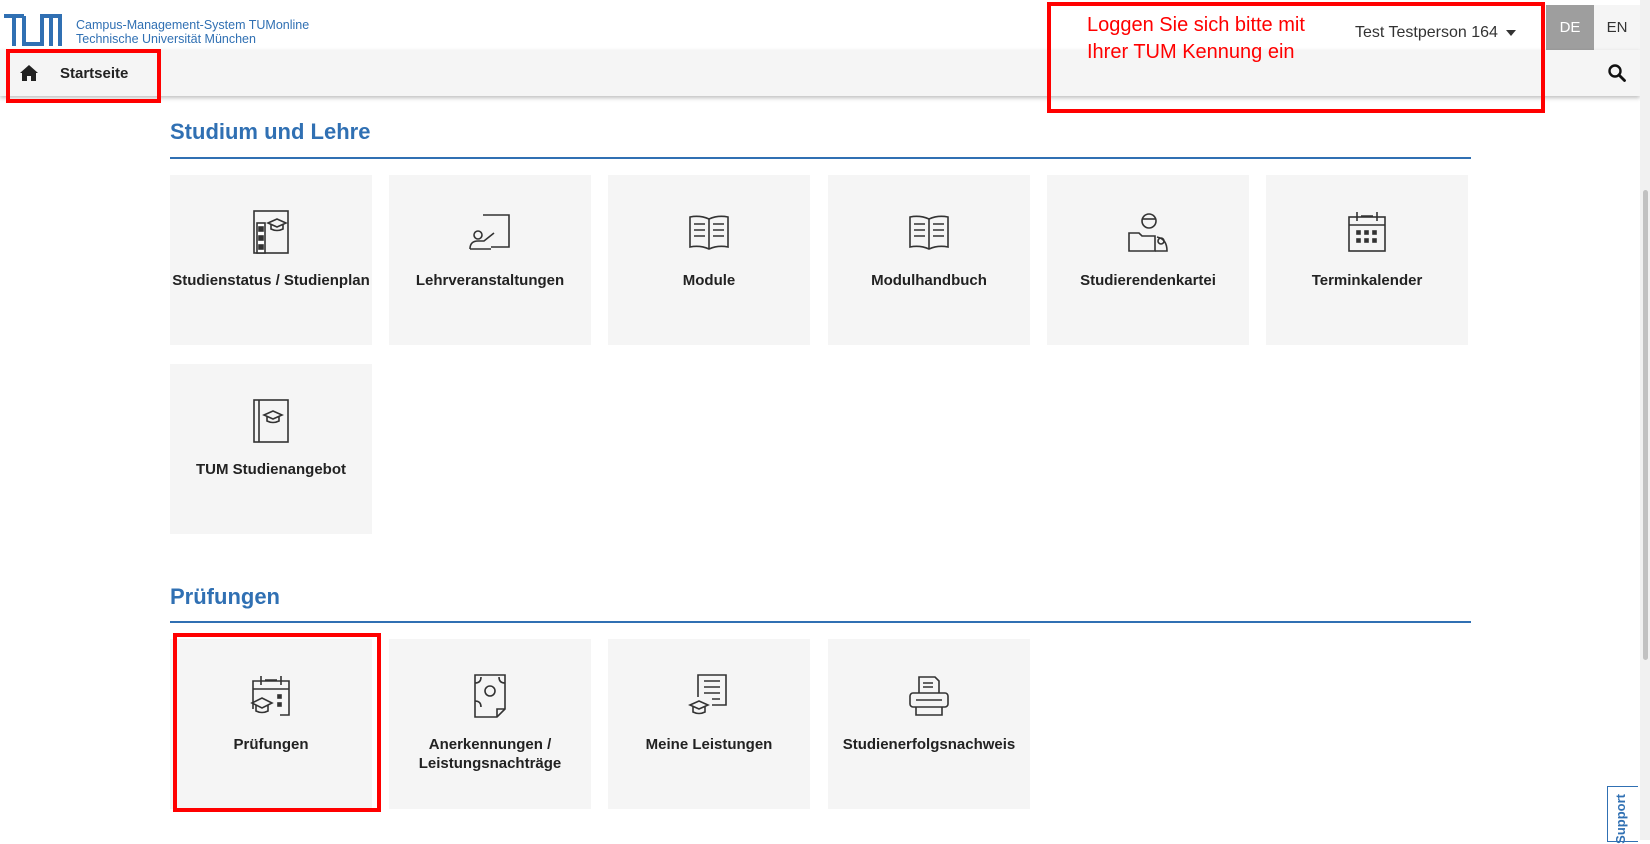 The height and width of the screenshot is (844, 1650). What do you see at coordinates (490, 280) in the screenshot?
I see `tile-label: Lehrveranstaltungen` at bounding box center [490, 280].